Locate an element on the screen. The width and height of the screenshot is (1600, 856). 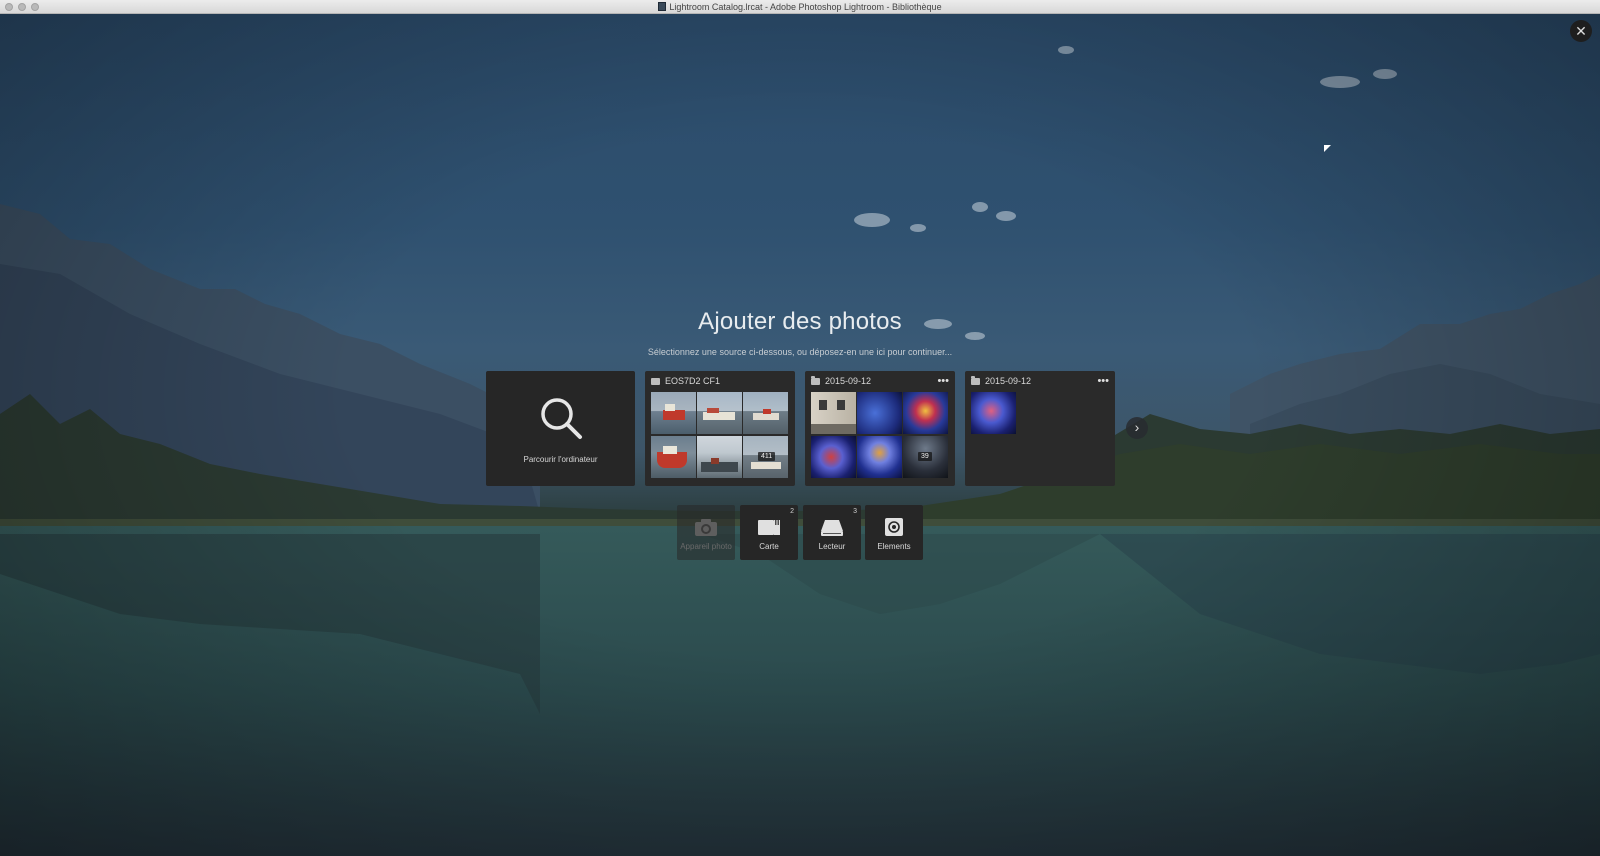
source-card-label: EOS7D2 CF1 is located at coordinates (693, 381).